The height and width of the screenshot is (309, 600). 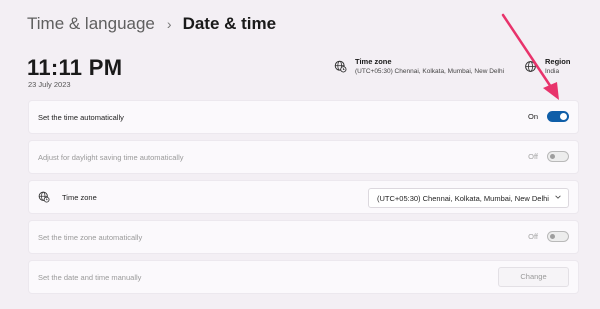 What do you see at coordinates (79, 197) in the screenshot?
I see `time-zone-label: Time zone` at bounding box center [79, 197].